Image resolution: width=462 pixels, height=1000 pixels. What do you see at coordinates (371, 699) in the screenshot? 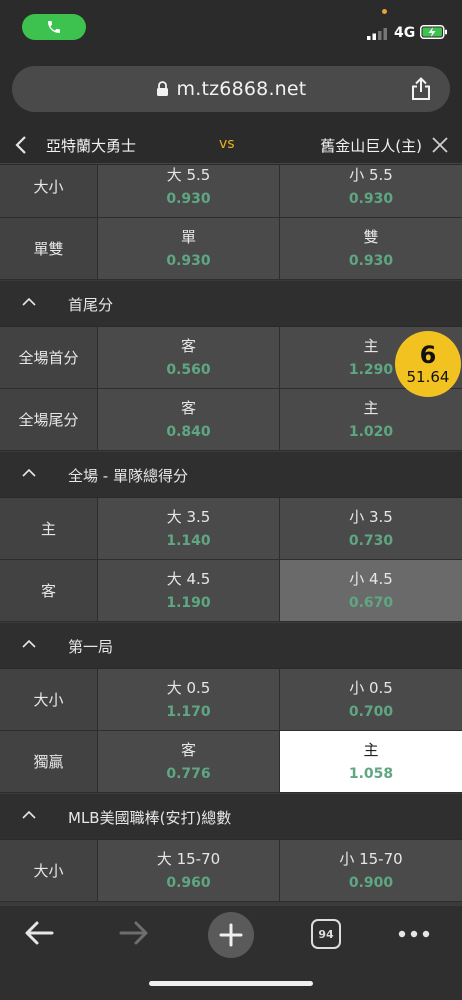
I see `odds-cell-right: 小 0.5 0.700` at bounding box center [371, 699].